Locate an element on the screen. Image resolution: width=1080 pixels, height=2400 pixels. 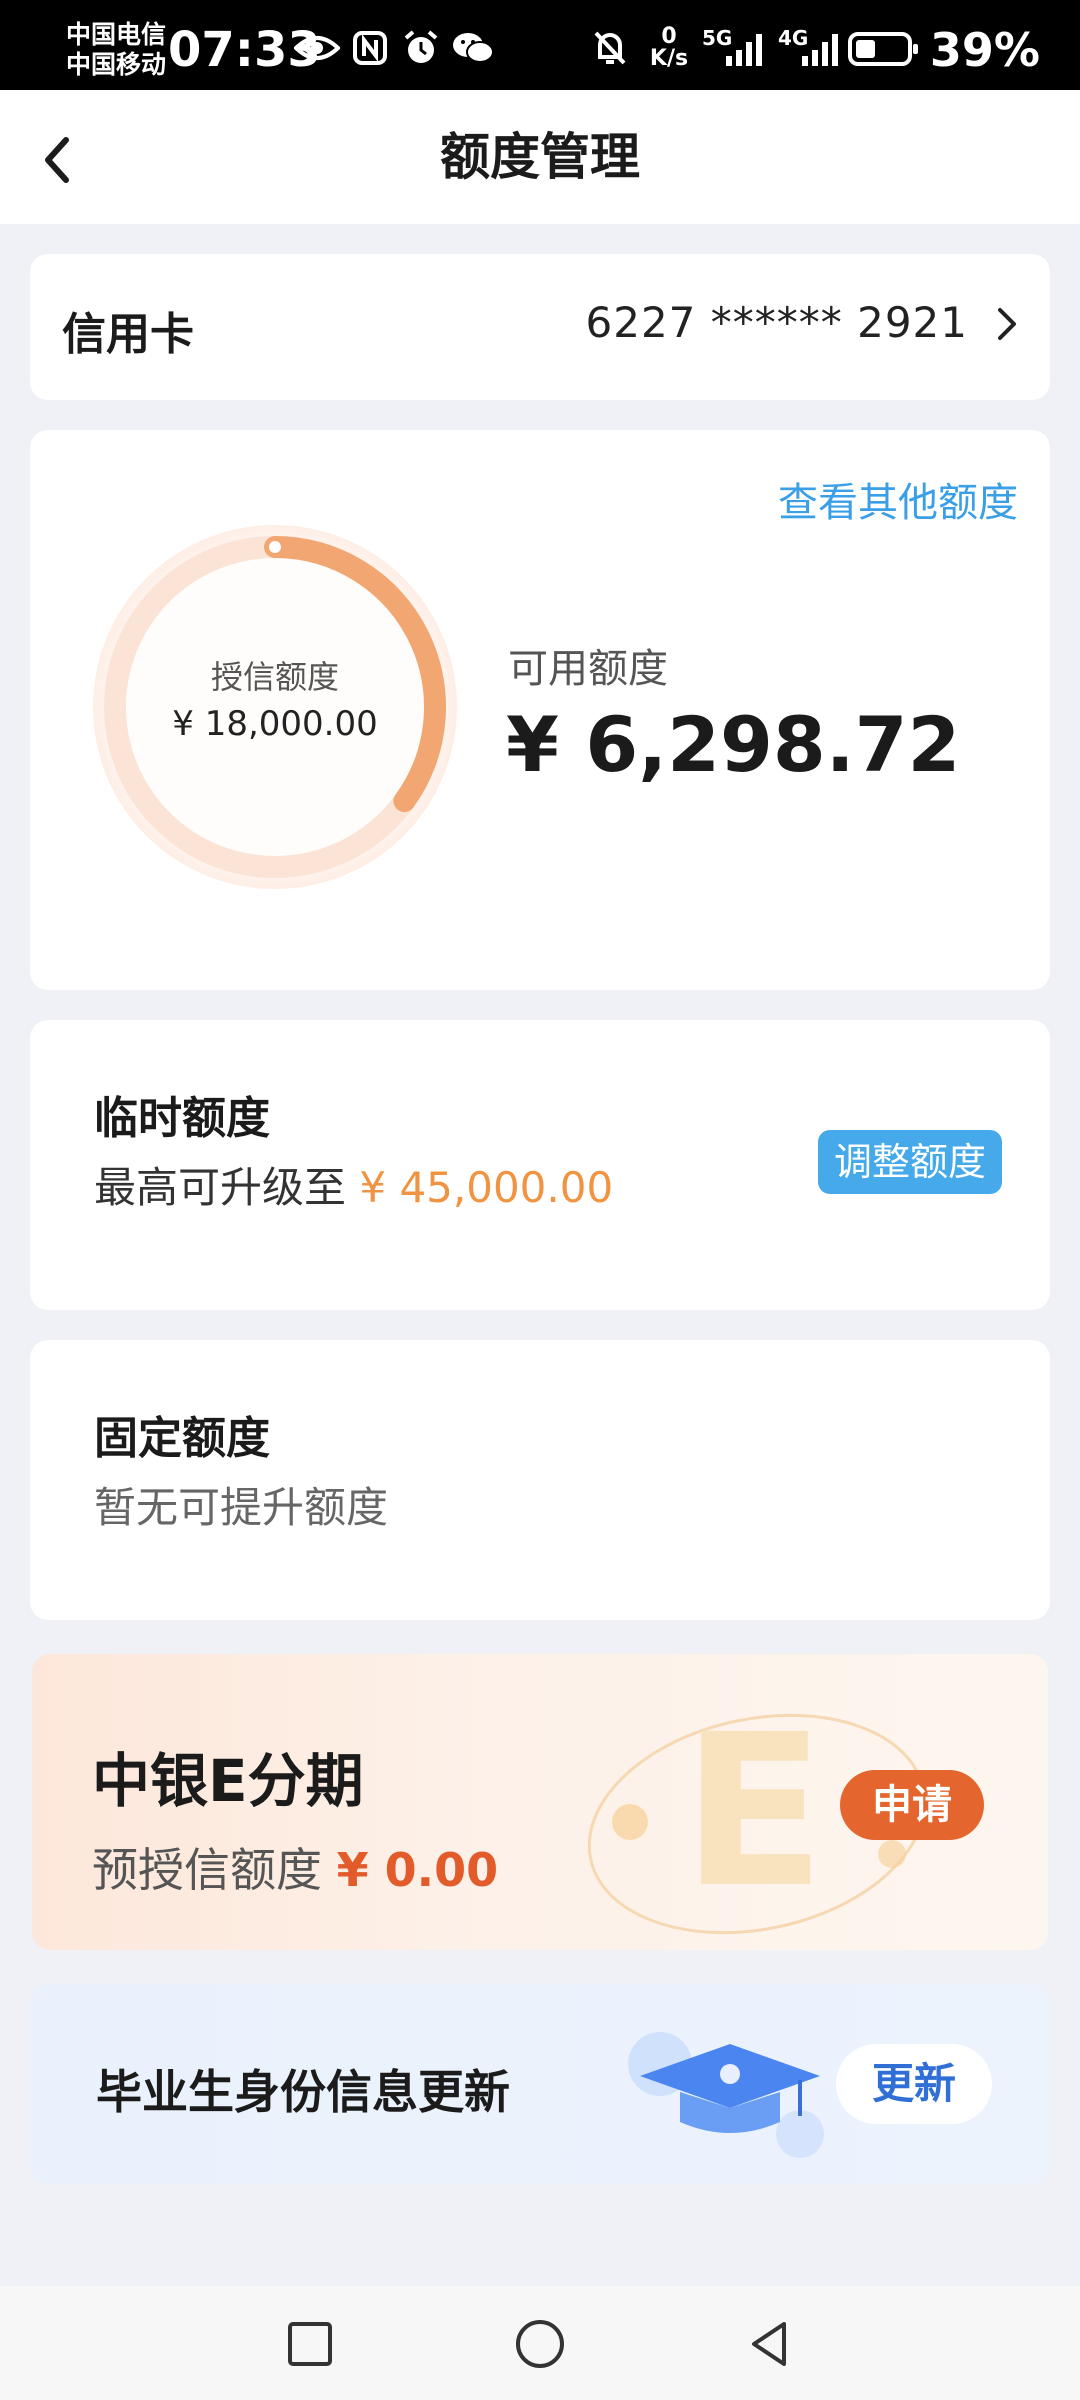
credit-limit-value: ¥ 18,000.00 is located at coordinates (275, 724).